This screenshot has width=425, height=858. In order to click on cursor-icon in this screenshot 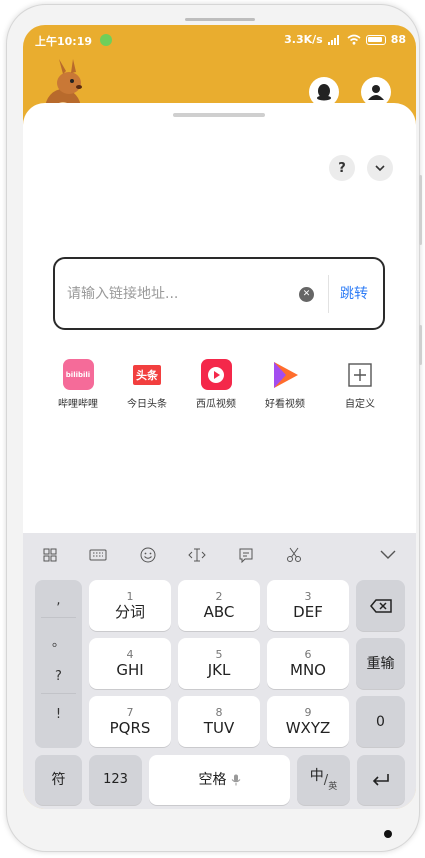, I will do `click(197, 555)`.